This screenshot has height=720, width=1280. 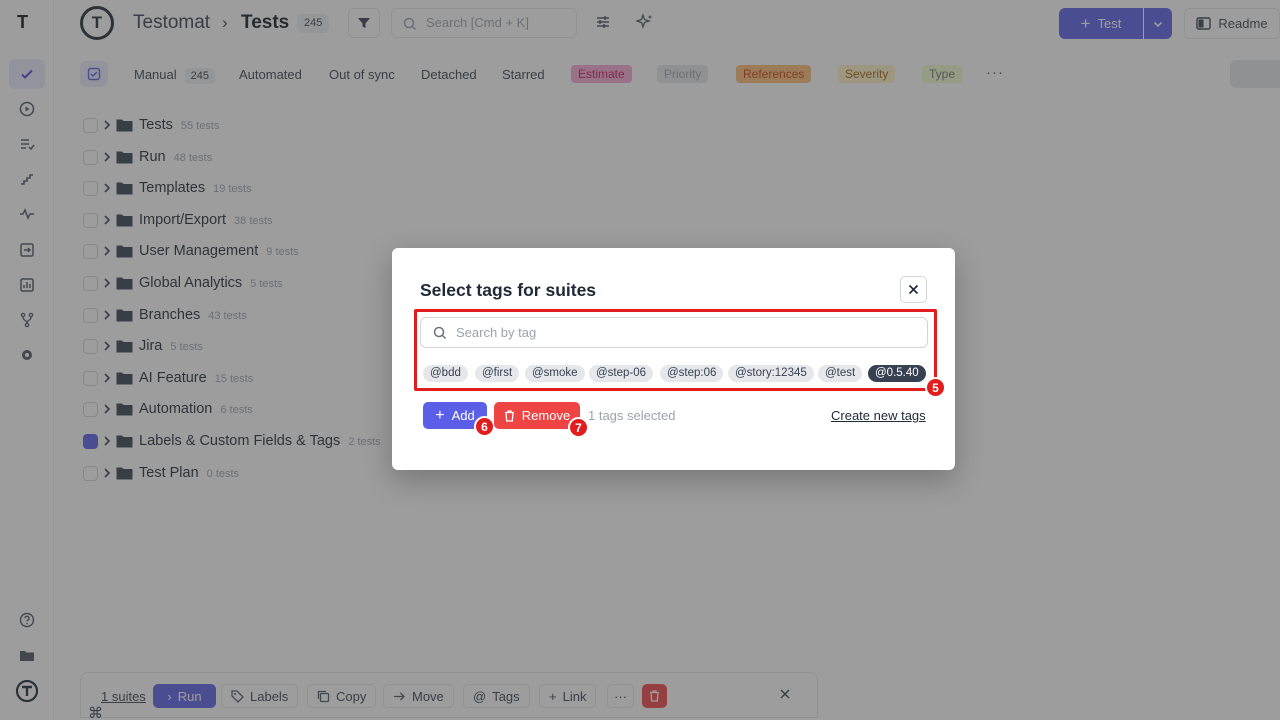 I want to click on modal-close-button, so click(x=913, y=289).